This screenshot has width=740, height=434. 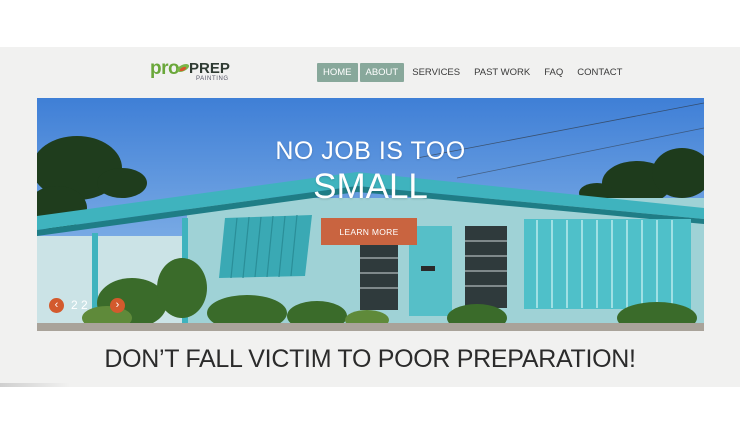 I want to click on chevron-left-icon: ‹, so click(x=56, y=305).